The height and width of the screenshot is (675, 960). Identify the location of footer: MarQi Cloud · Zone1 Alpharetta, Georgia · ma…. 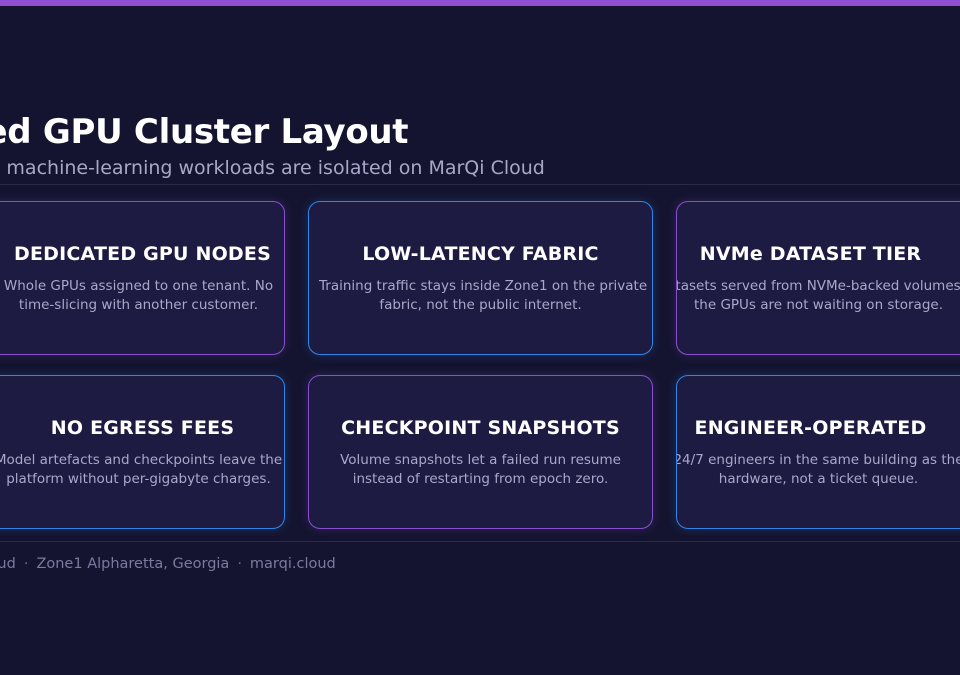
(480, 564).